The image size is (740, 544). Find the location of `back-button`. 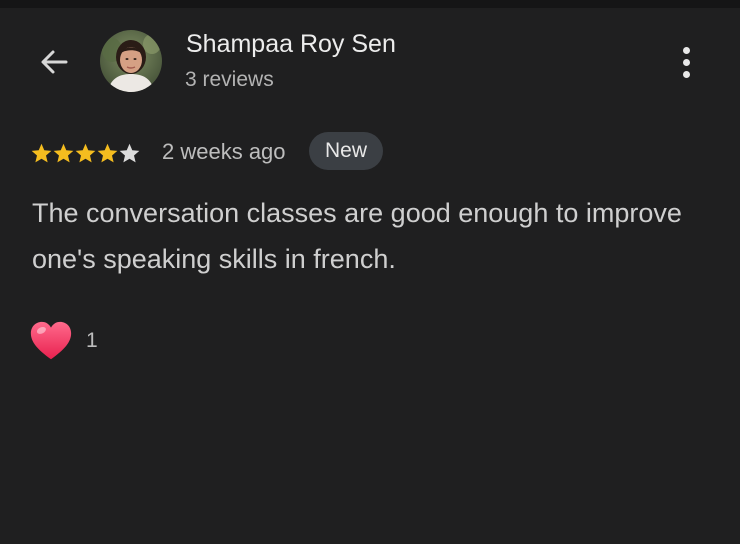

back-button is located at coordinates (54, 62).